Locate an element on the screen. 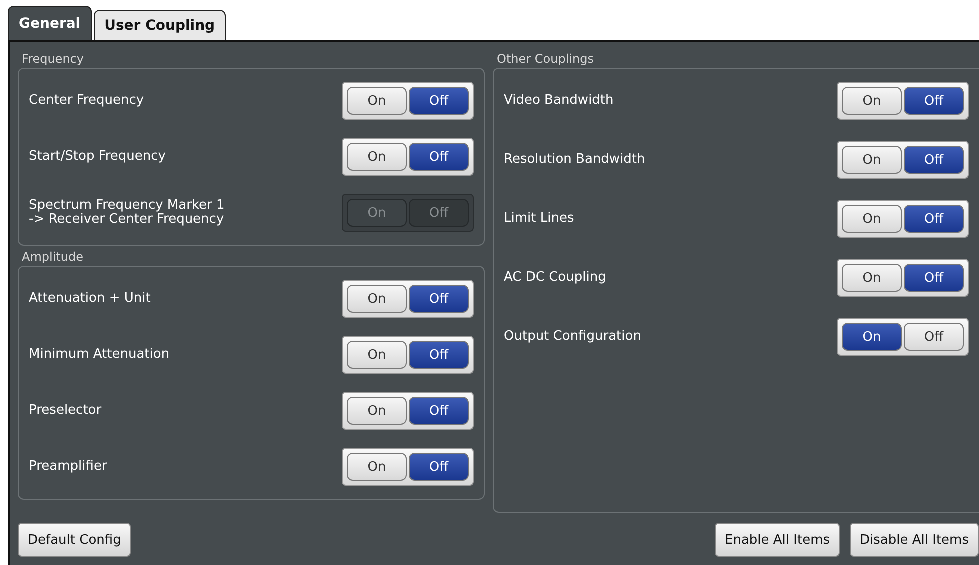  setting-label: Attenuation + Unit is located at coordinates (90, 299).